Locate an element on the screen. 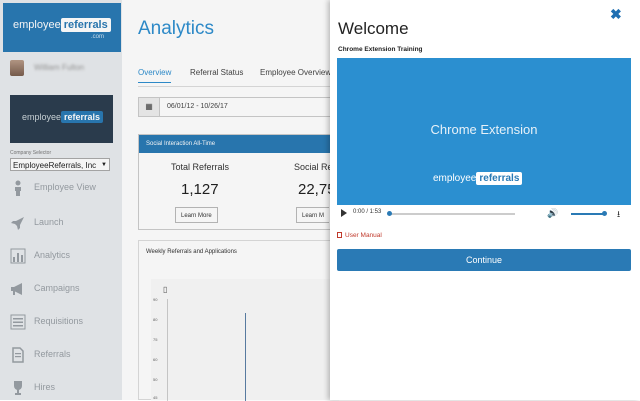 The height and width of the screenshot is (401, 640). pdf-icon is located at coordinates (339, 235).